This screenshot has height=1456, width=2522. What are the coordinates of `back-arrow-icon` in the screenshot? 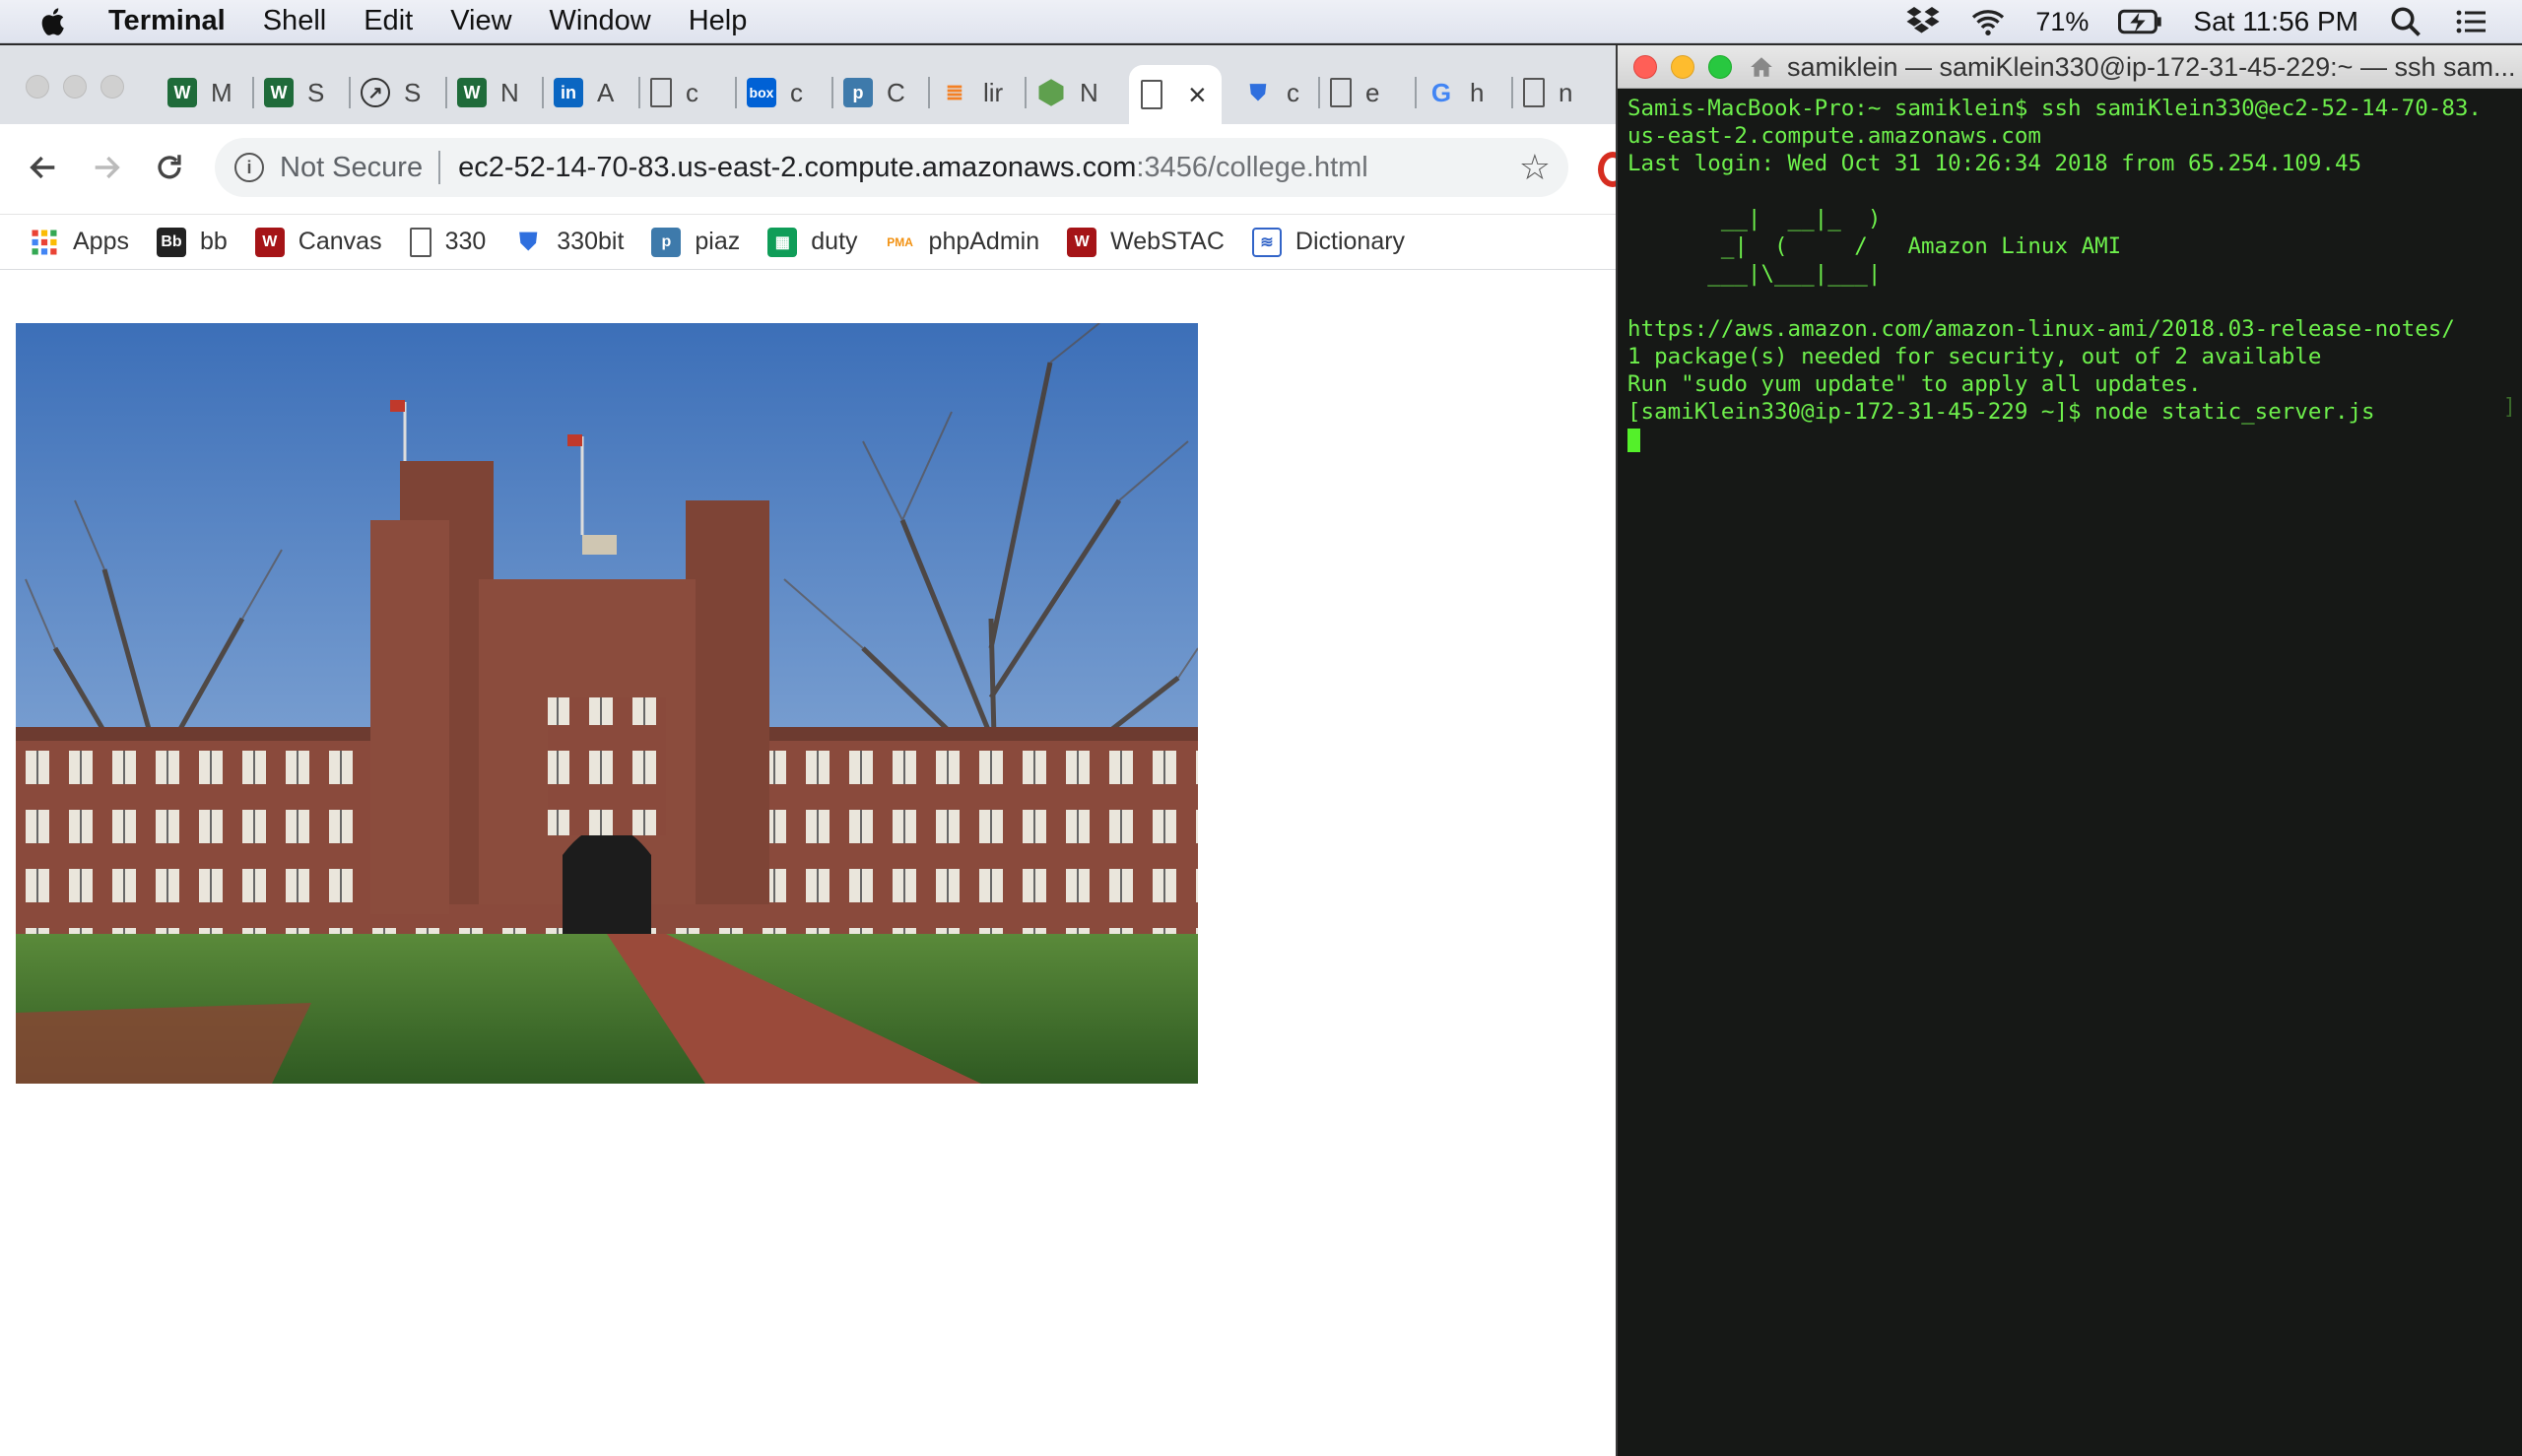 It's located at (42, 167).